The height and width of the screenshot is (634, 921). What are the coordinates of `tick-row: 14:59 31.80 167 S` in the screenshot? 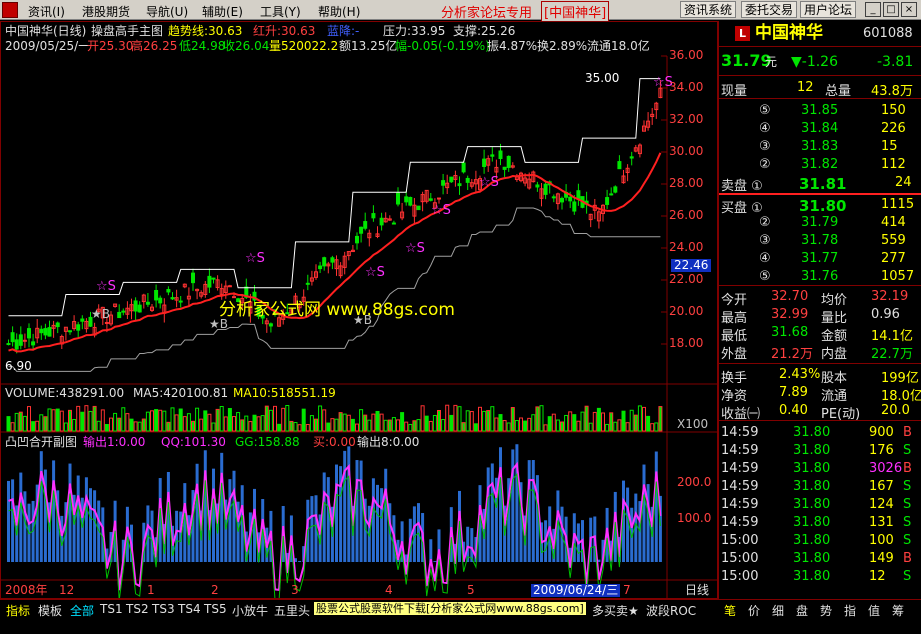 It's located at (820, 487).